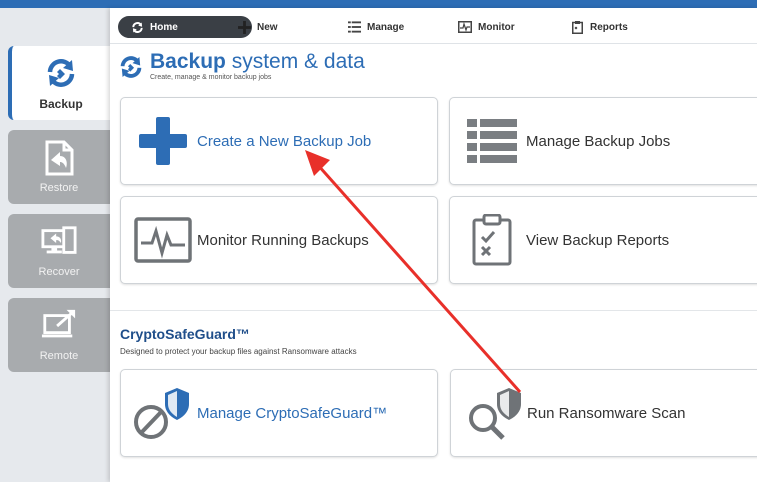 This screenshot has width=757, height=482. I want to click on restore-file-icon, so click(59, 158).